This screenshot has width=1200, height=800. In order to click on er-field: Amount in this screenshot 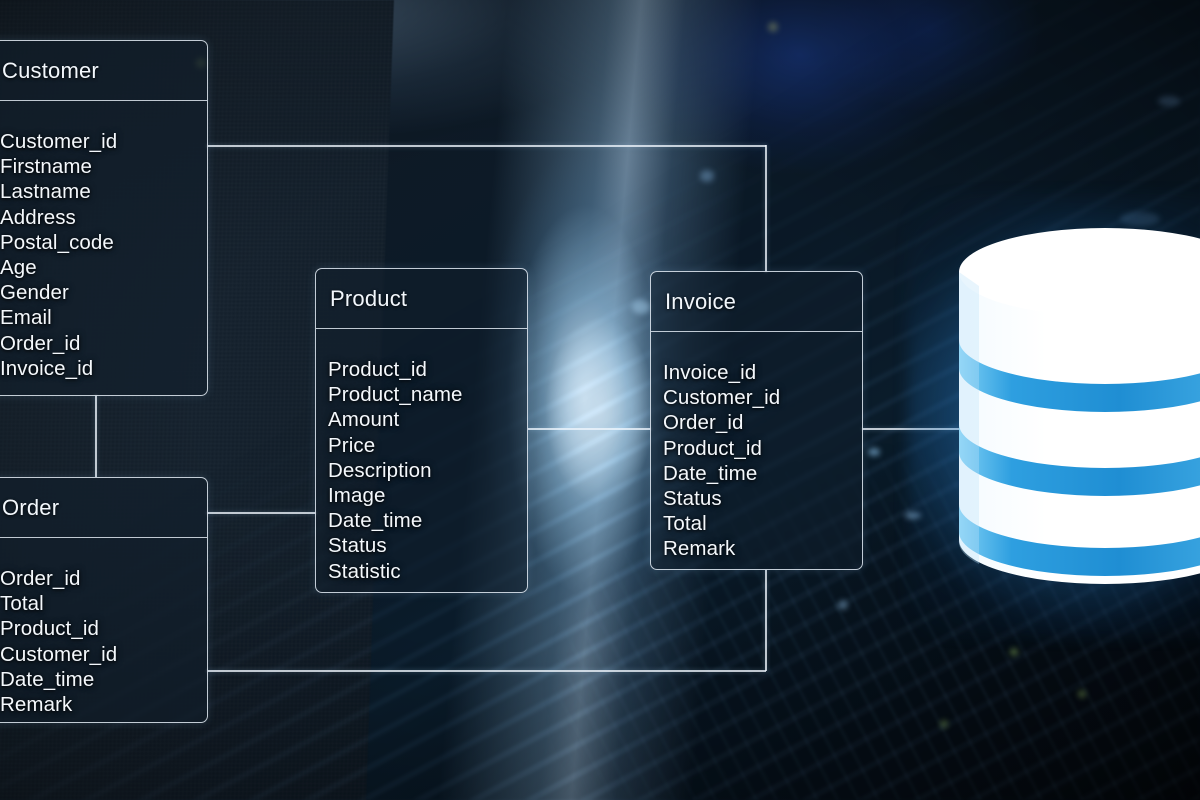, I will do `click(364, 420)`.